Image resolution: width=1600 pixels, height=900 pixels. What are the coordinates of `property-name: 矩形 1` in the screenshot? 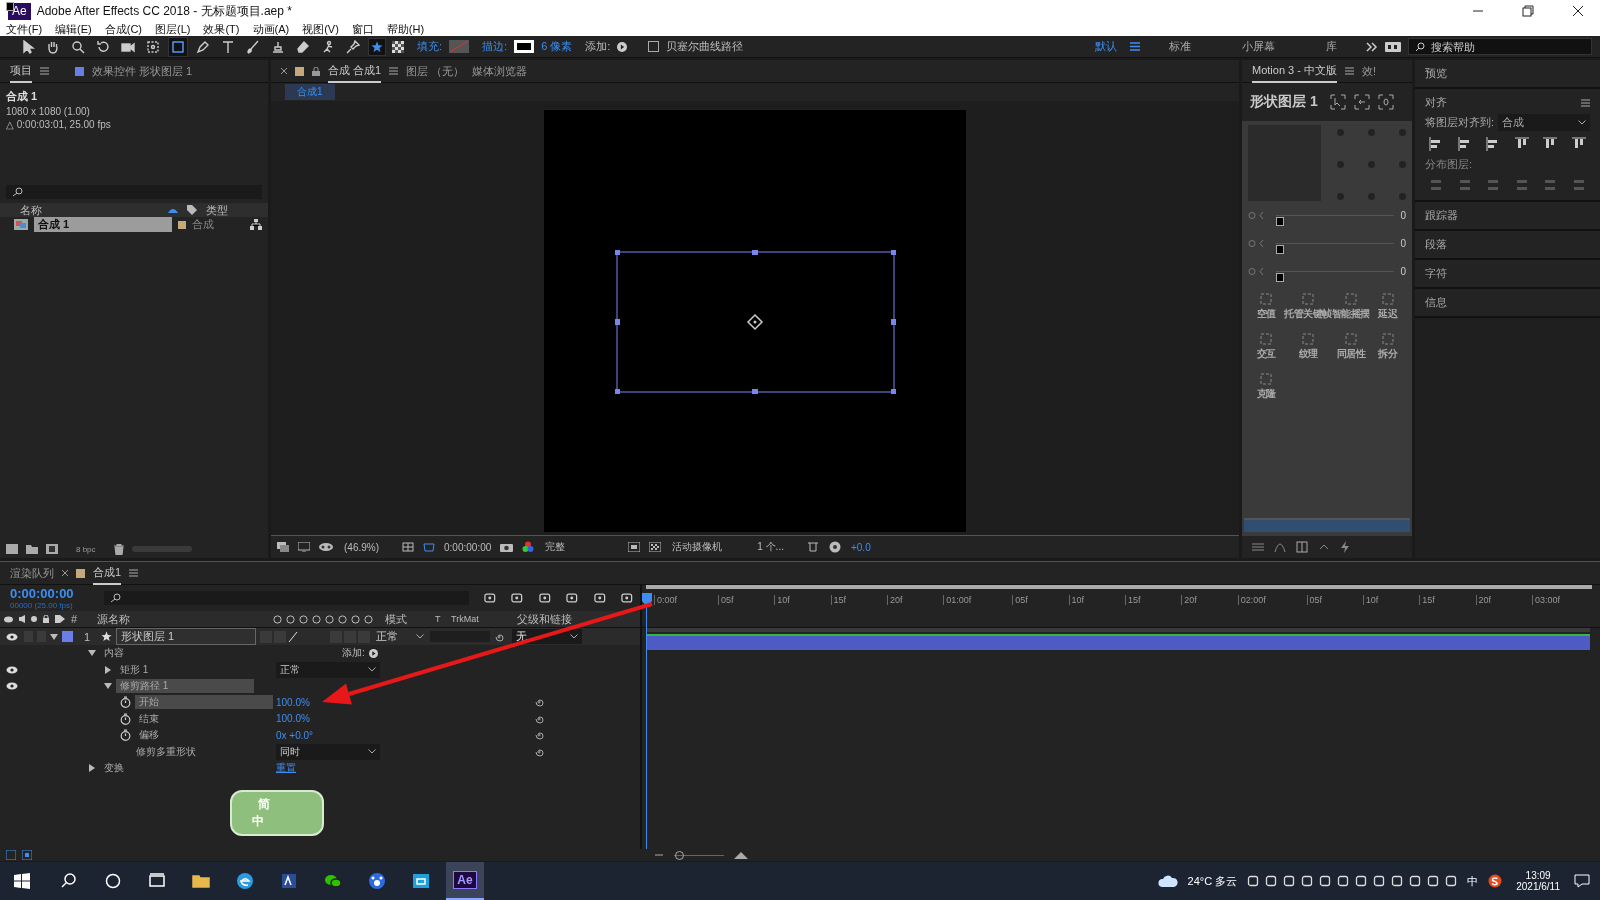 It's located at (134, 669).